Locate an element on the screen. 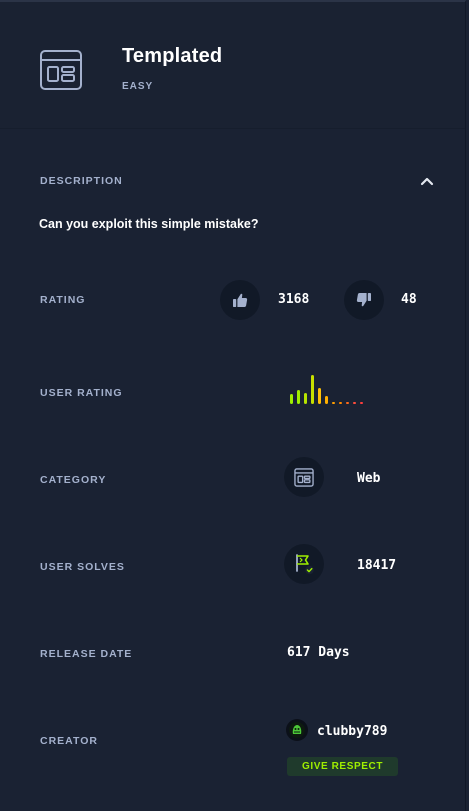 The width and height of the screenshot is (469, 811). creator-avatar is located at coordinates (297, 730).